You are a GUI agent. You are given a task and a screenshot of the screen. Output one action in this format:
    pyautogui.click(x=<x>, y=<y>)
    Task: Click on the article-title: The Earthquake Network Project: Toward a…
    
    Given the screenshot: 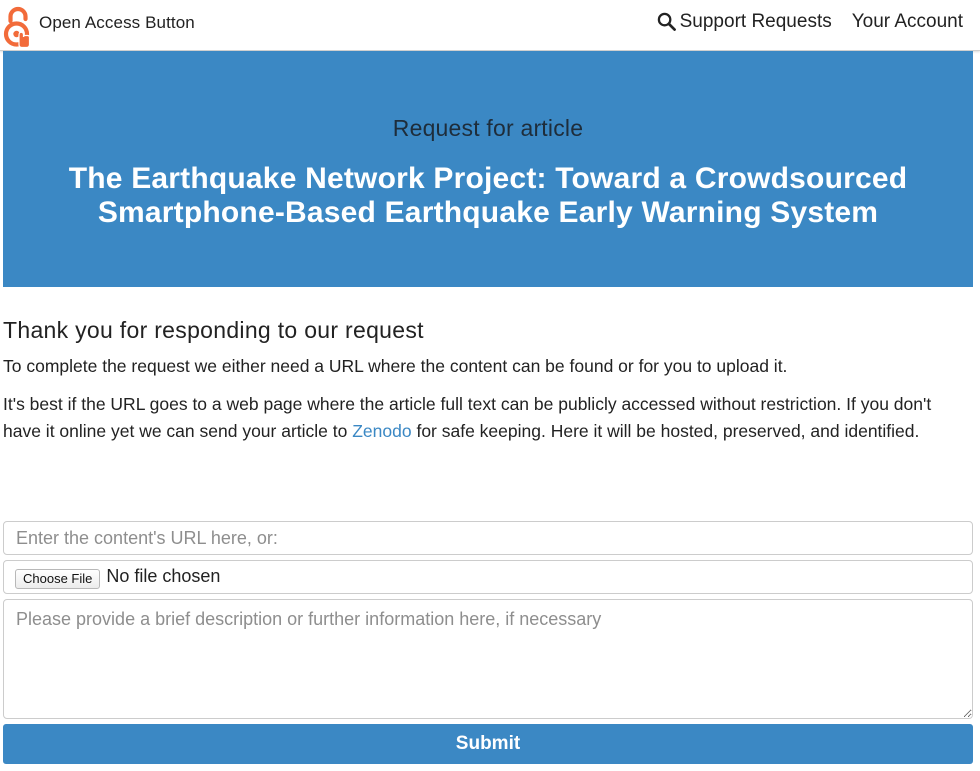 What is the action you would take?
    pyautogui.click(x=488, y=195)
    